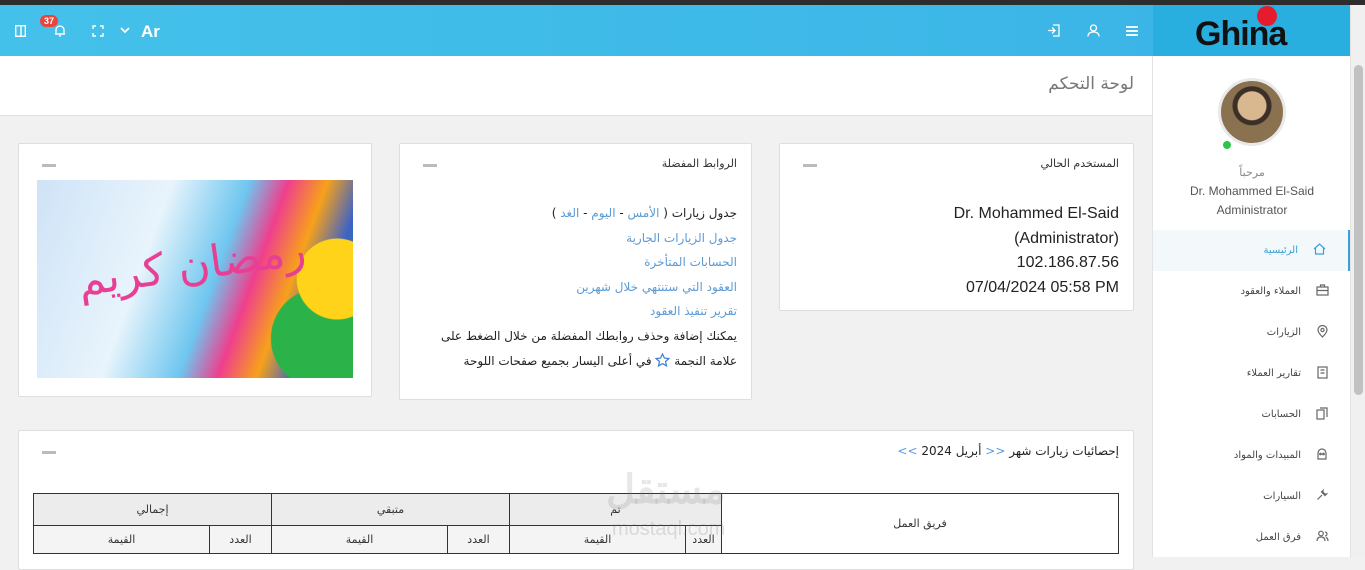 This screenshot has height=570, width=1365. I want to click on stats-title: إحصائيات زيارات شهر << أبريل 2024 >>, so click(1008, 451).